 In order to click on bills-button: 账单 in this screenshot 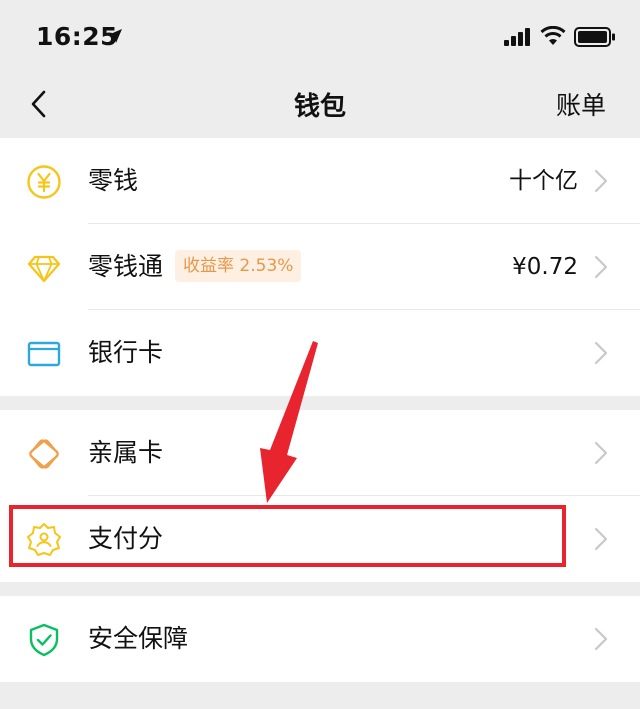, I will do `click(581, 104)`.